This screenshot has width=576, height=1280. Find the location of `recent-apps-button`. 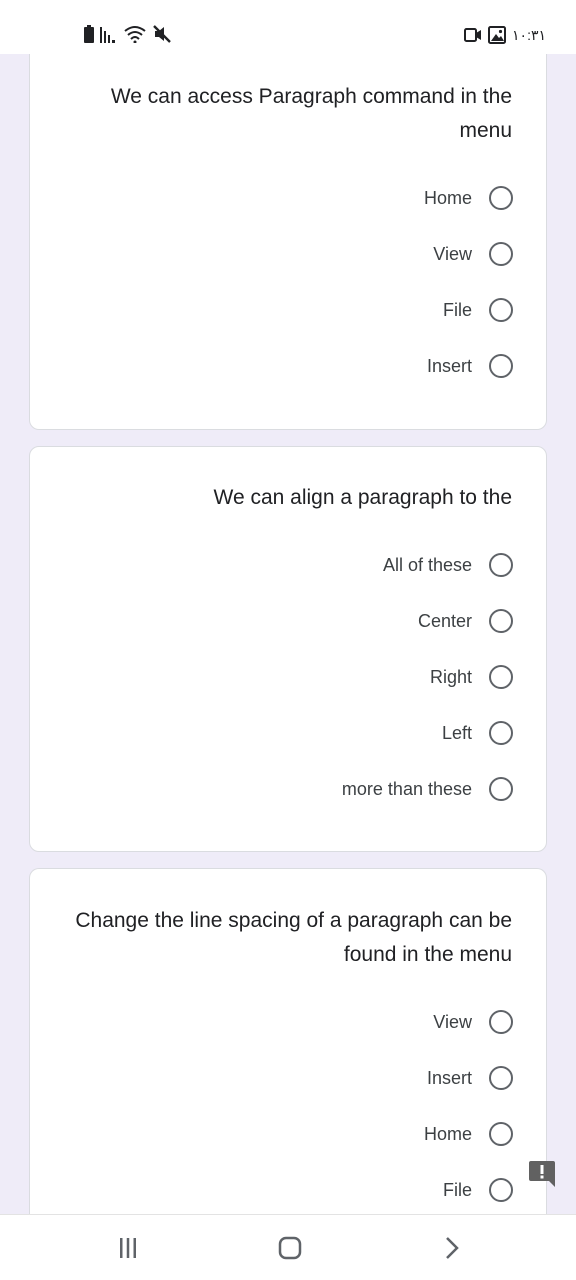

recent-apps-button is located at coordinates (128, 1248).